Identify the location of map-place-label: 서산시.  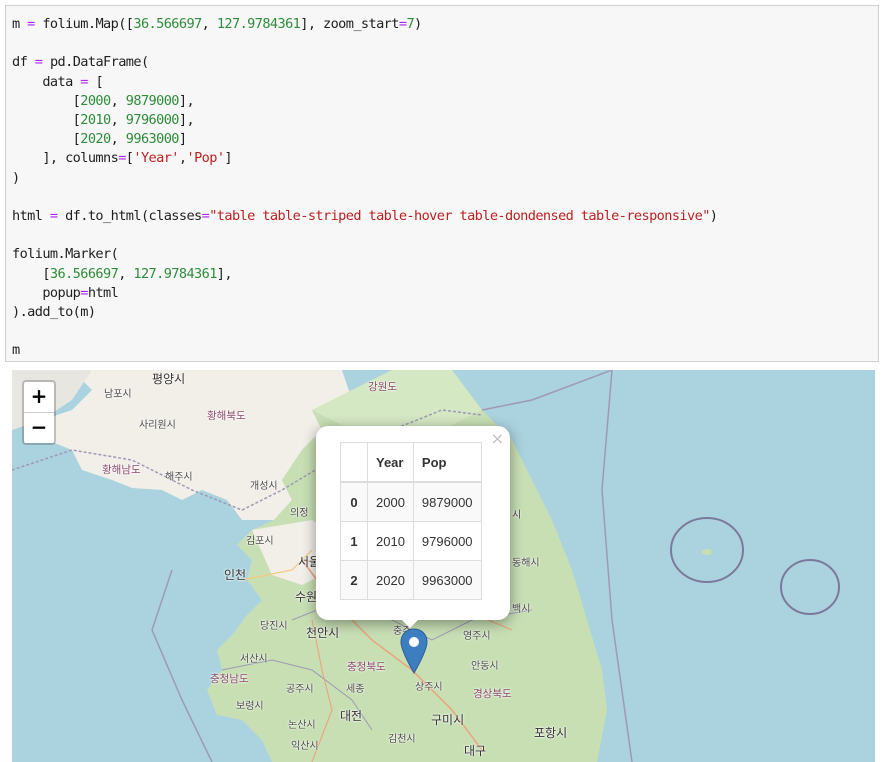
(254, 659).